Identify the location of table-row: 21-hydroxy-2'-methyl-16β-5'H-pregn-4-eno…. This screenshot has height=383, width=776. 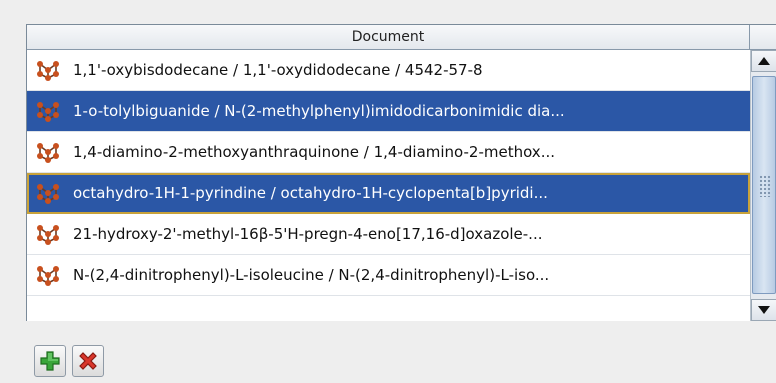
(388, 234).